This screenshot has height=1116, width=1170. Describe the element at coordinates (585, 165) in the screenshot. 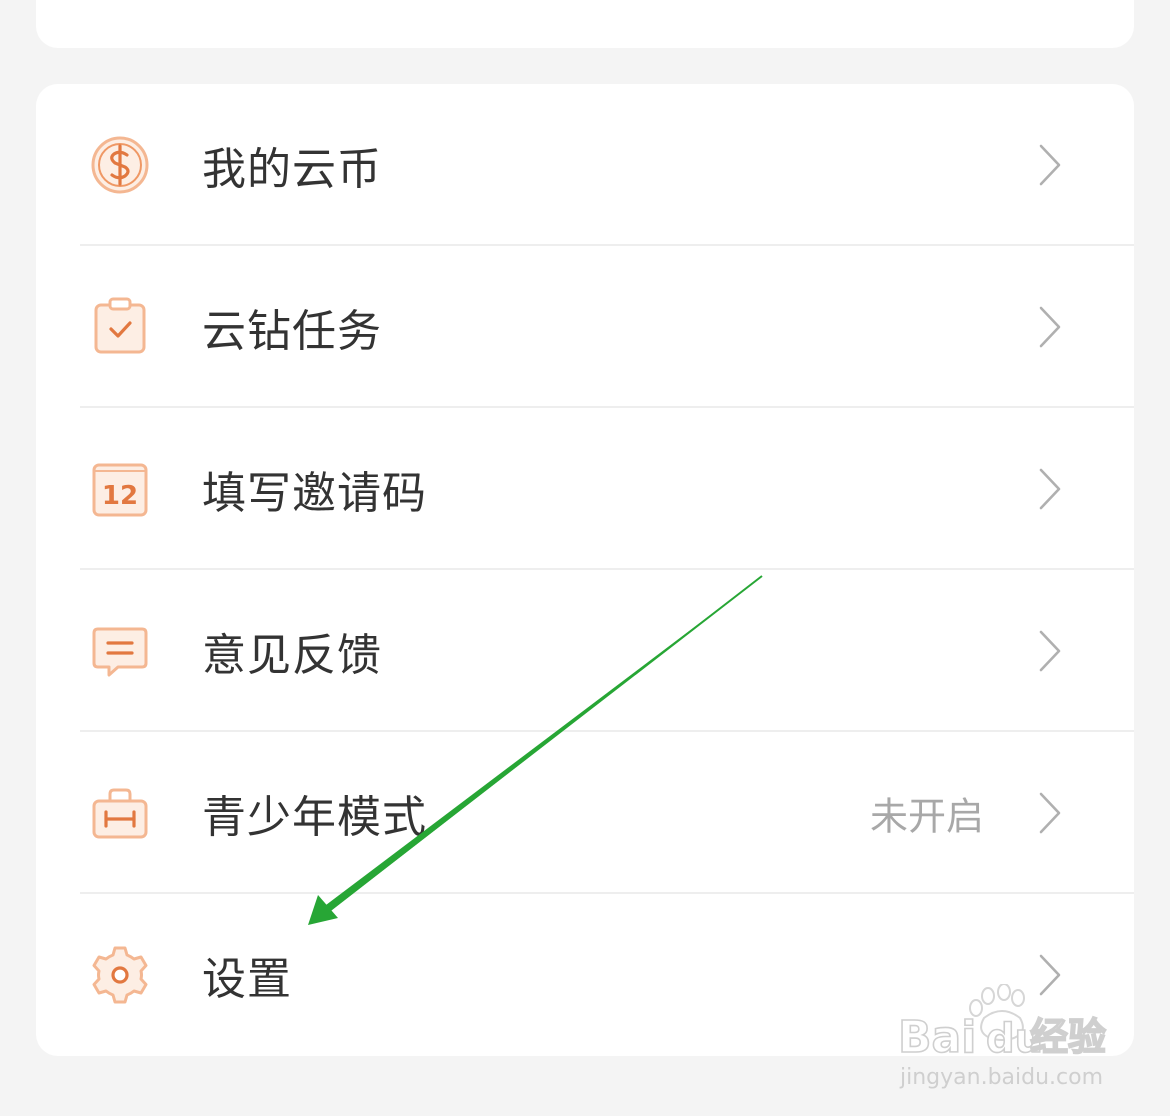

I see `menu-item-my-coins: 我的云币` at that location.